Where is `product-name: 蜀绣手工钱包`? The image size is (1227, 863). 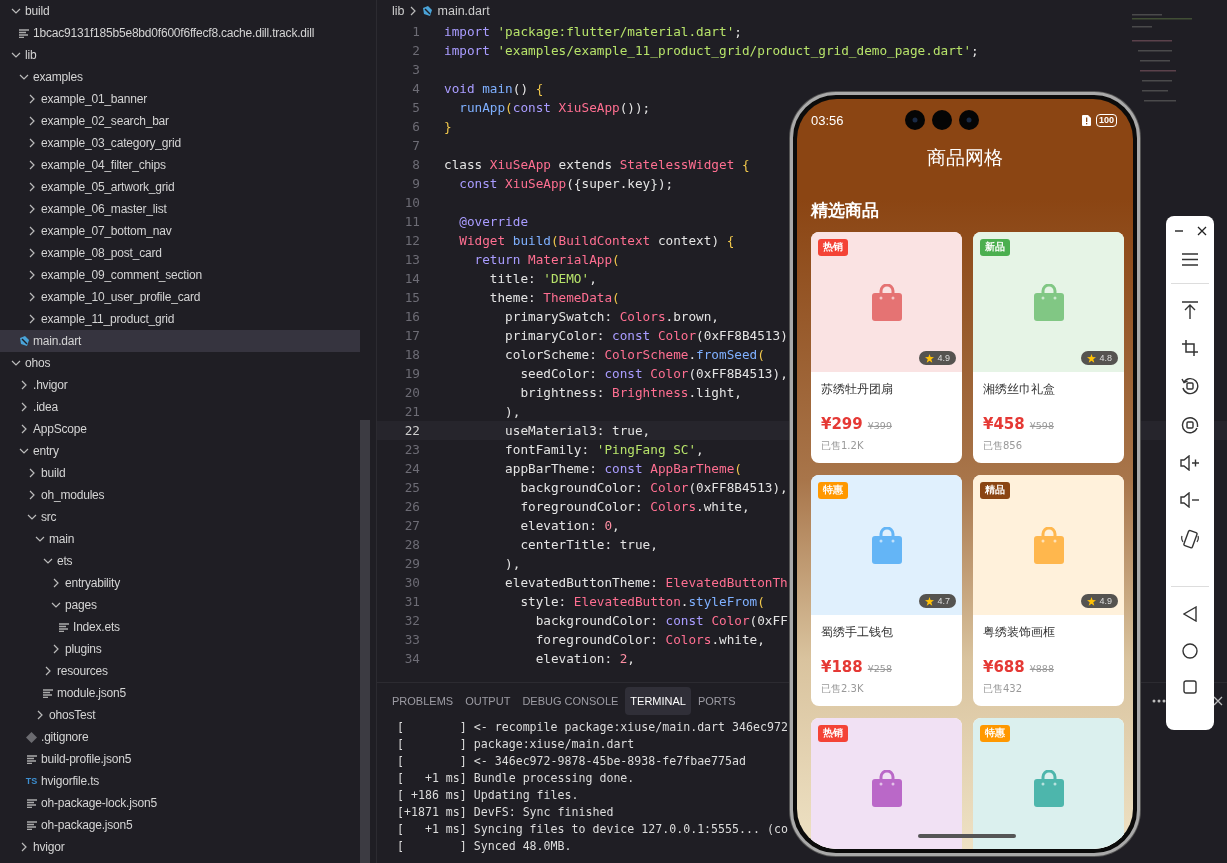
product-name: 蜀绣手工钱包 is located at coordinates (857, 632).